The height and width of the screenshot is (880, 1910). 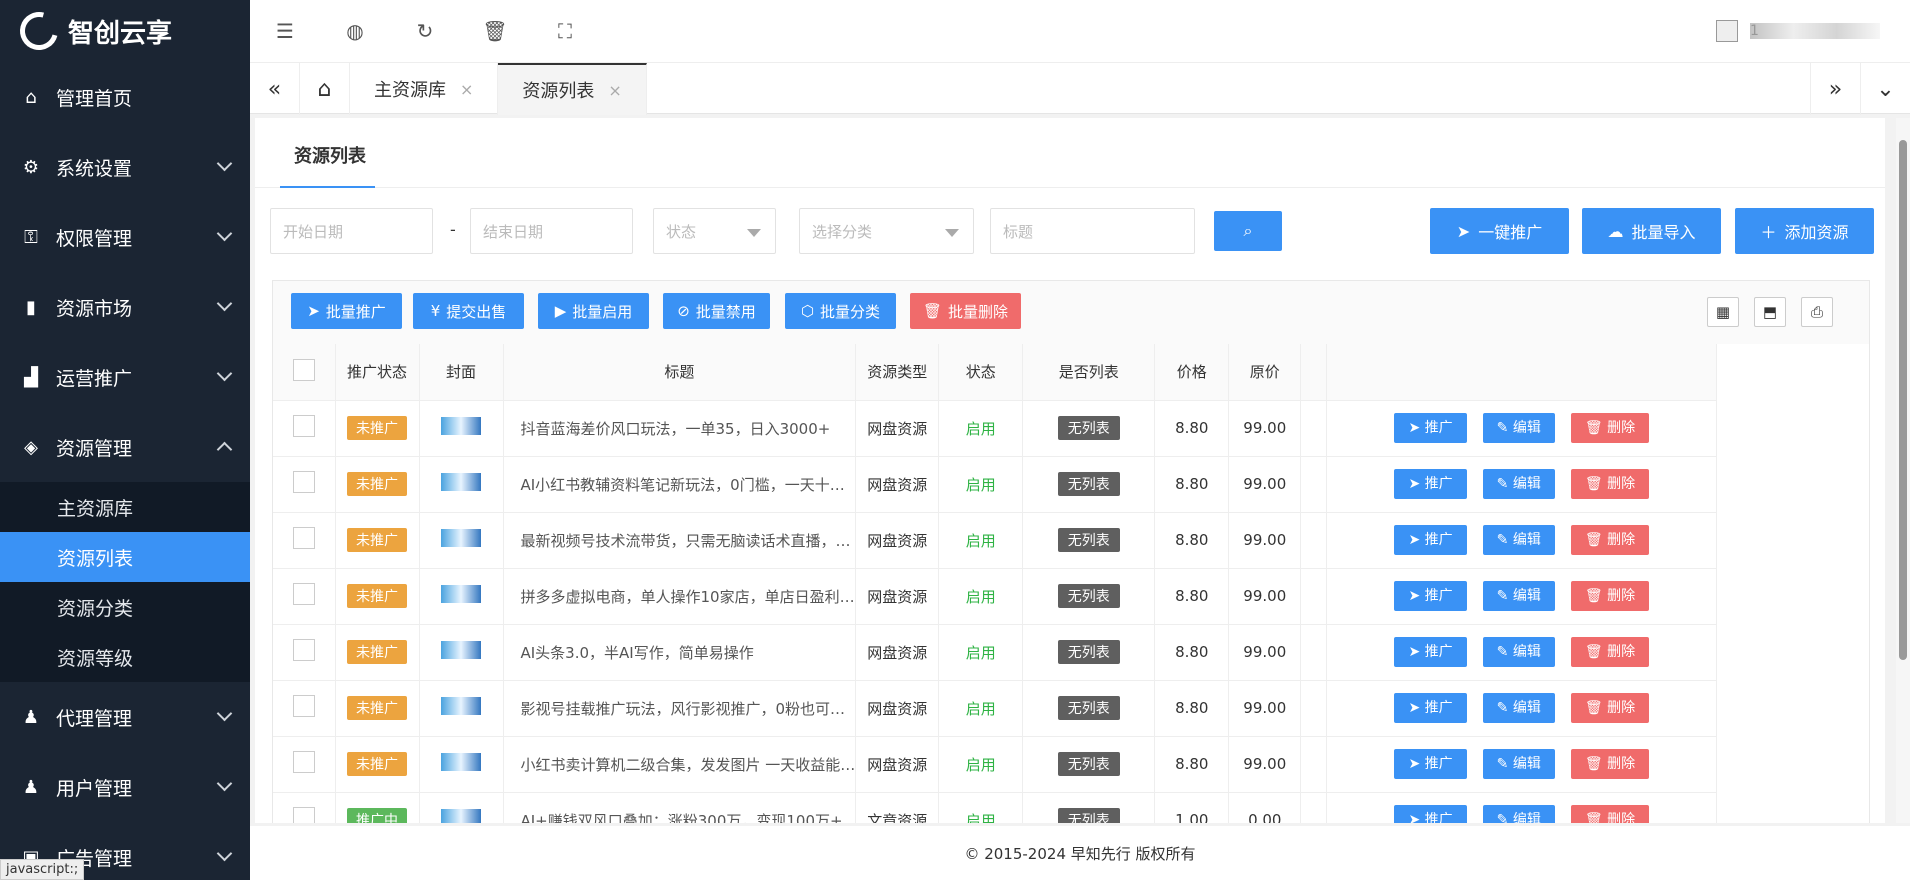 What do you see at coordinates (565, 31) in the screenshot?
I see `fullscreen-icon: ⛶` at bounding box center [565, 31].